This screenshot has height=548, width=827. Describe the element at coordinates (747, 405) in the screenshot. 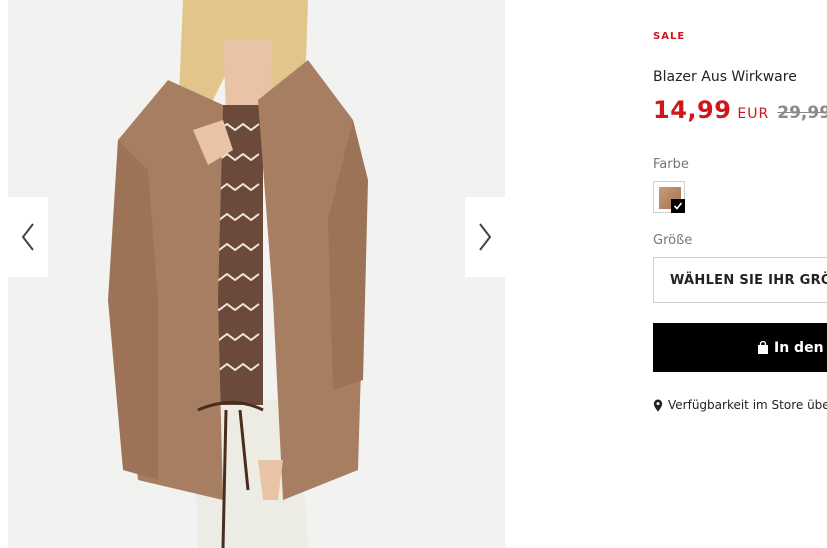

I see `store-availability-label: Verfügbarkeit im Store übe` at that location.